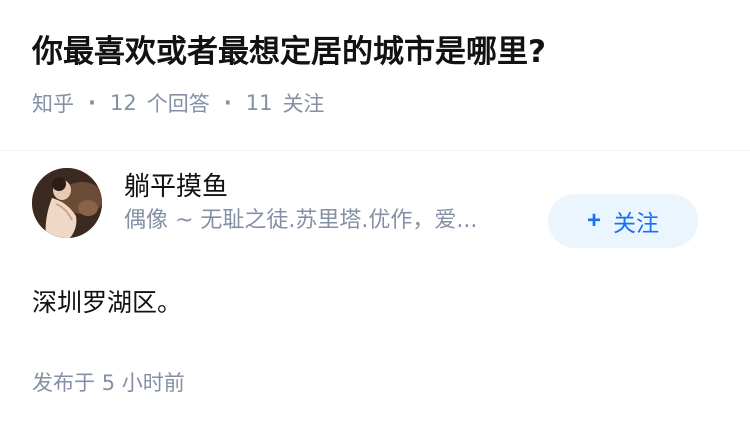 The height and width of the screenshot is (438, 750). I want to click on publish-prefix: 发布于, so click(63, 383).